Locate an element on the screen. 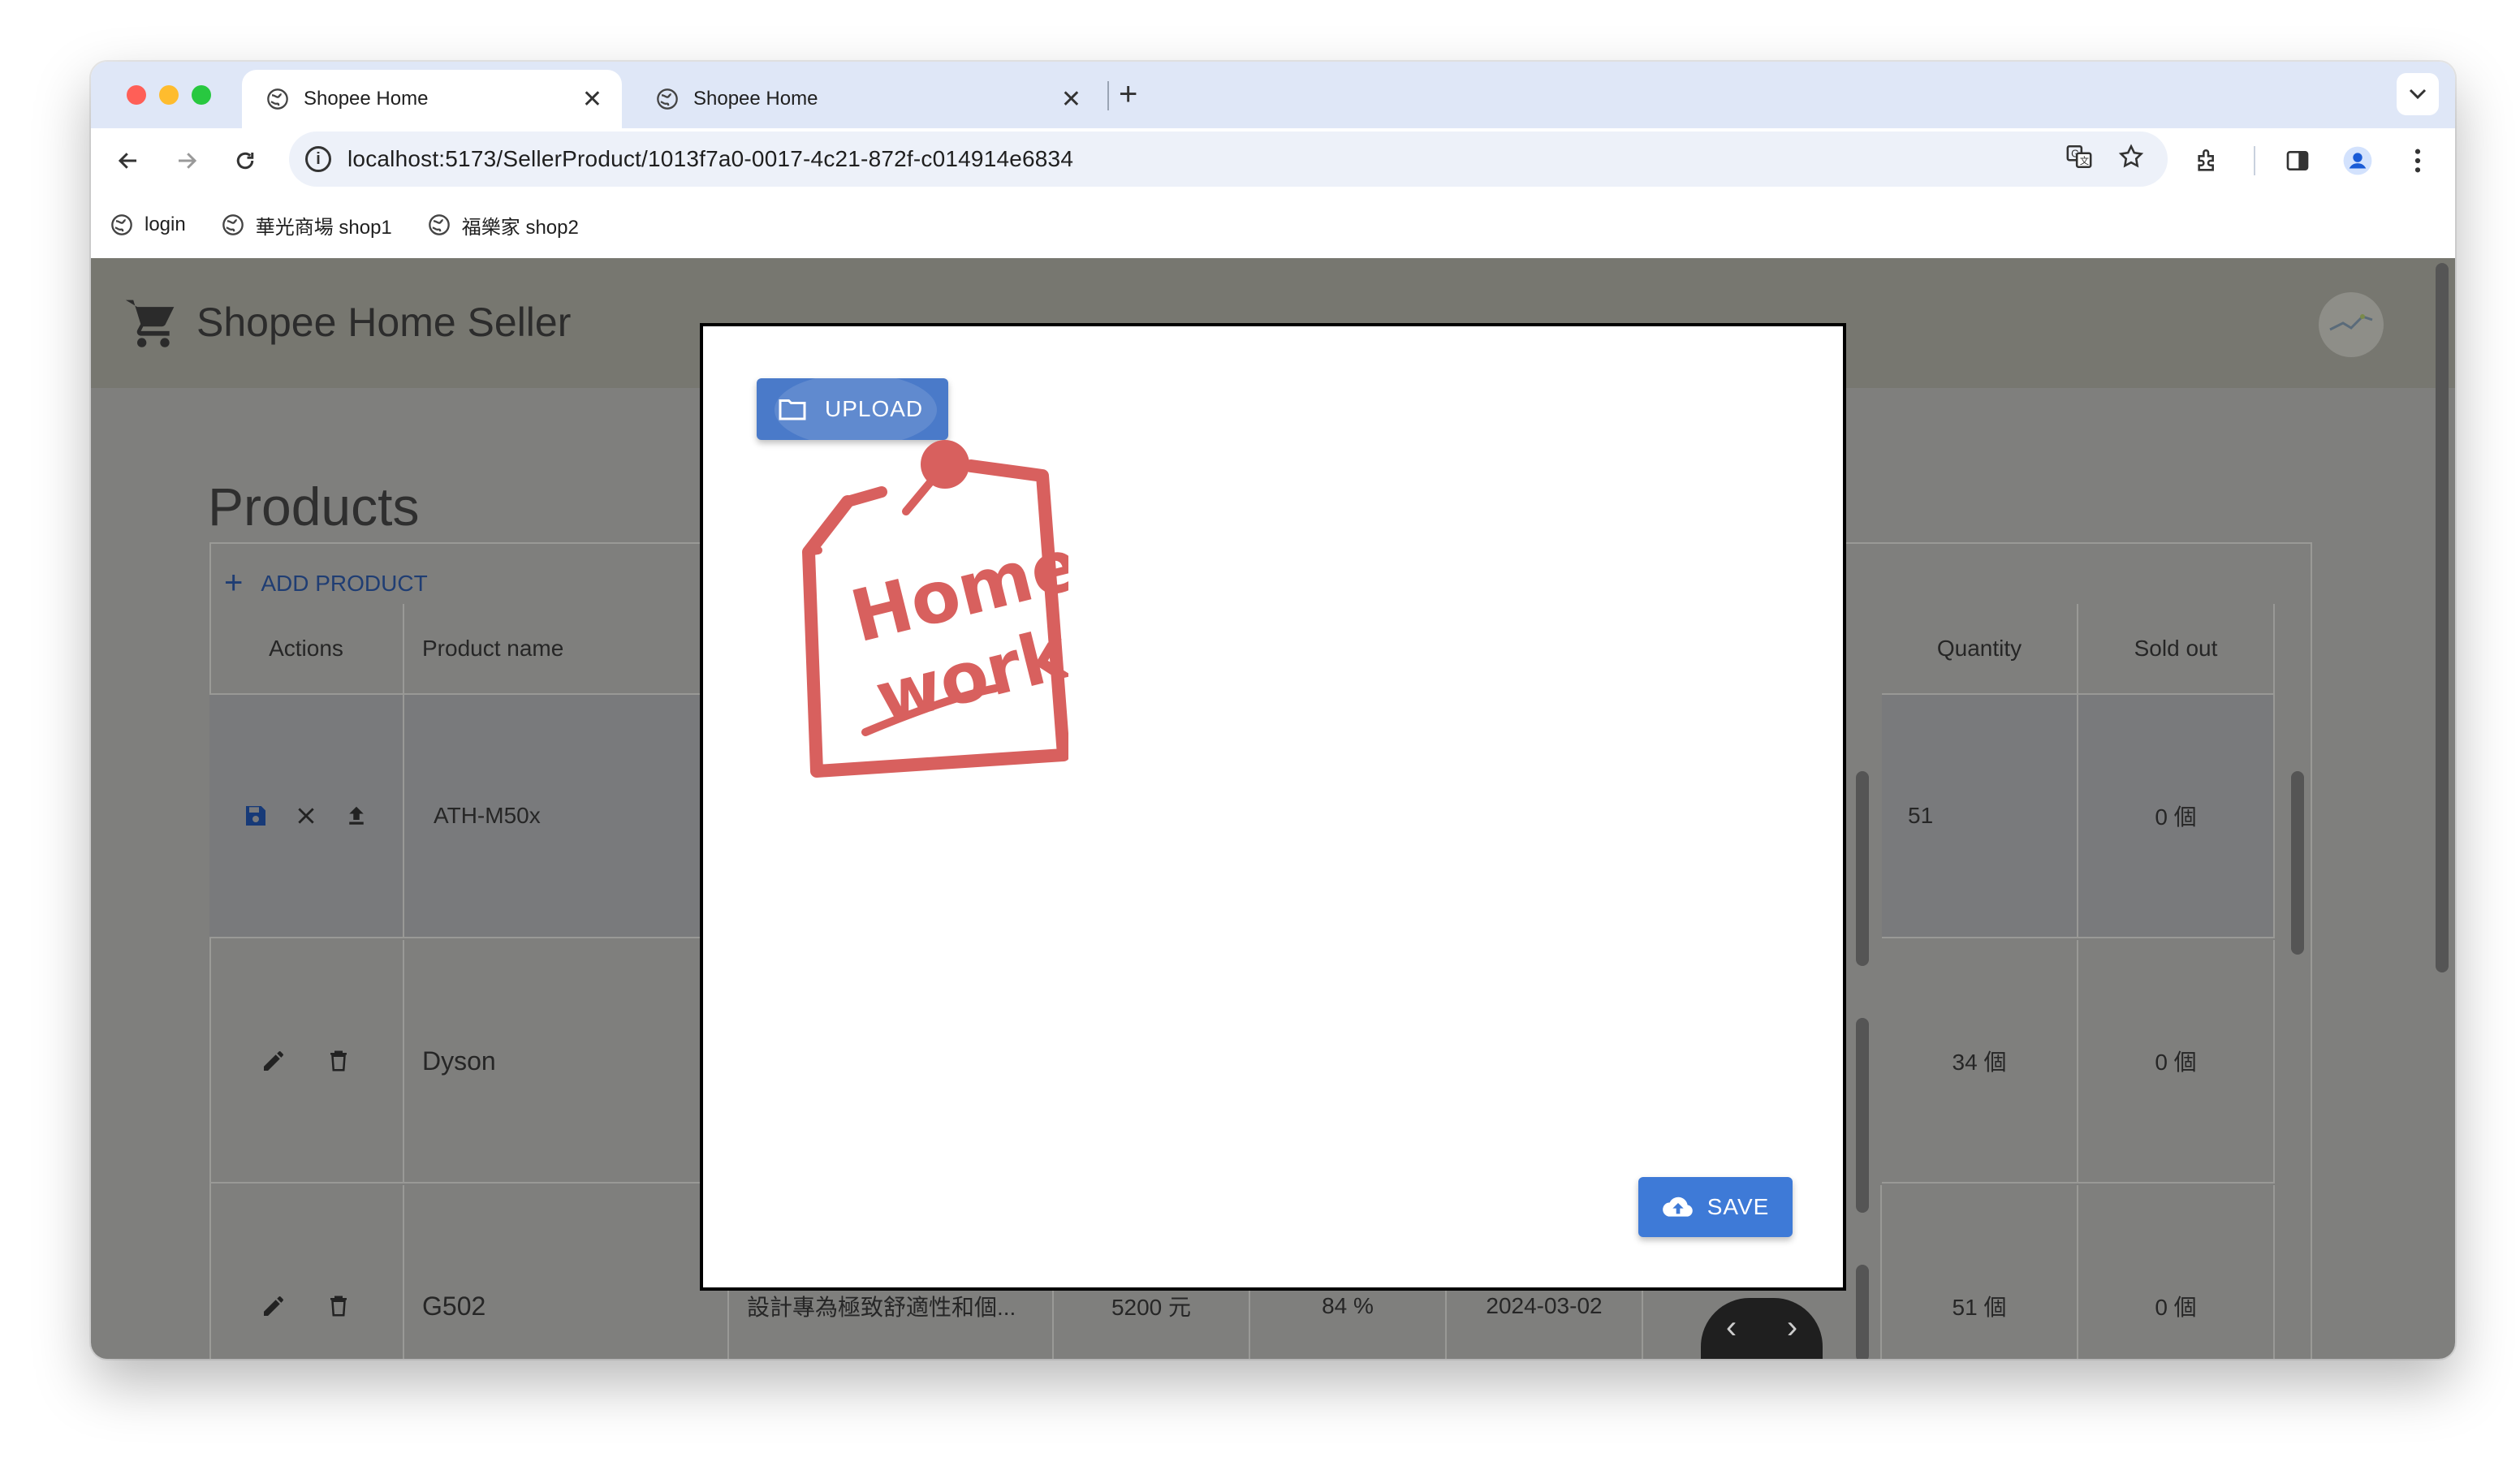  site-info-icon: i is located at coordinates (318, 159).